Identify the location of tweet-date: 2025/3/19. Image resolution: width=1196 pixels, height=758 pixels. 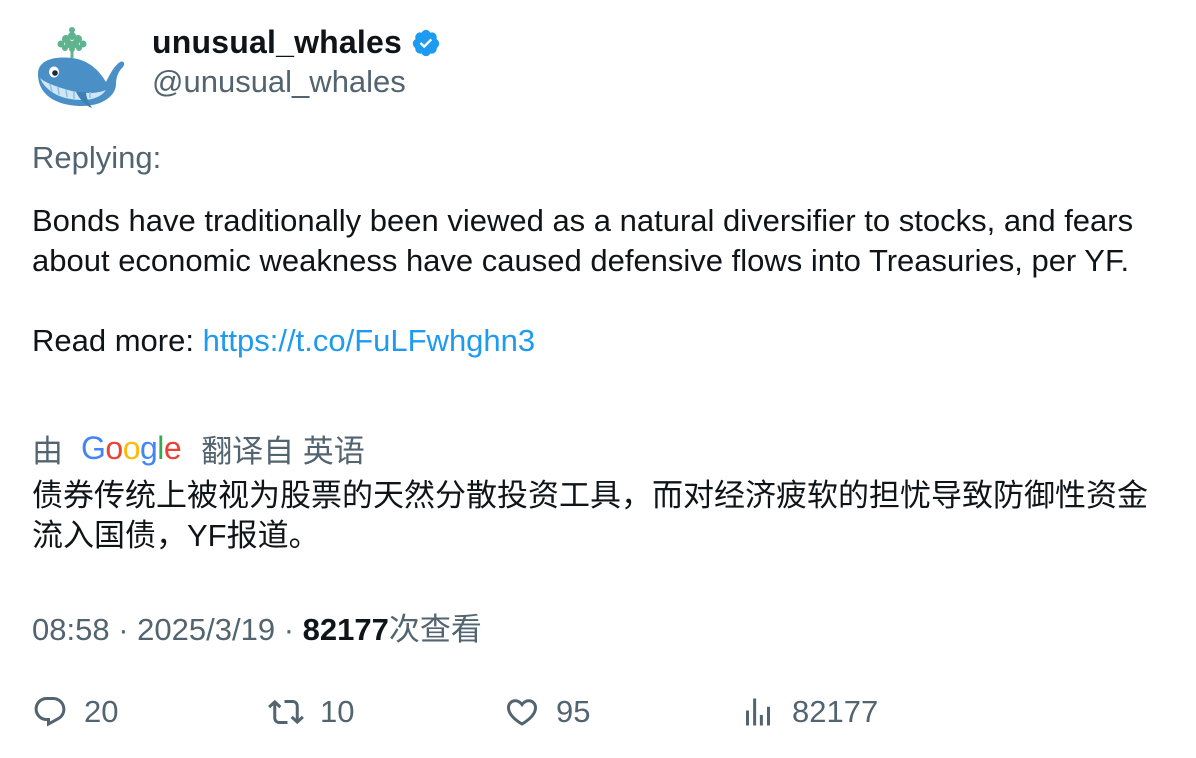
(206, 629).